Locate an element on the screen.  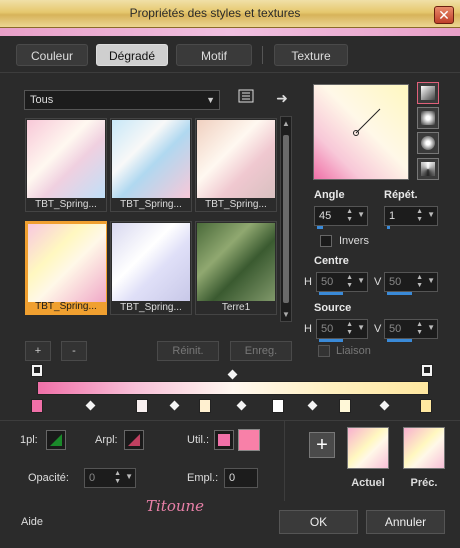
reset-button: Réinit. is located at coordinates (188, 351).